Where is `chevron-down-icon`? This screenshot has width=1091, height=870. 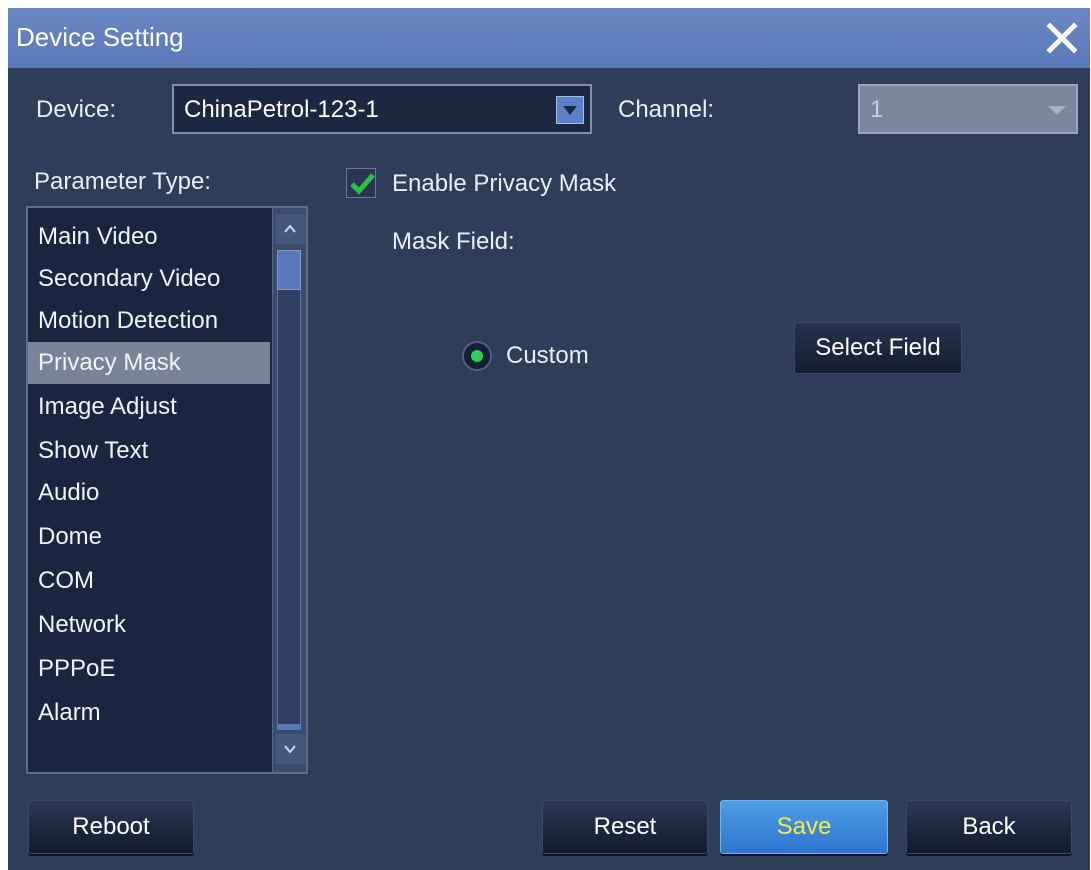 chevron-down-icon is located at coordinates (1057, 110).